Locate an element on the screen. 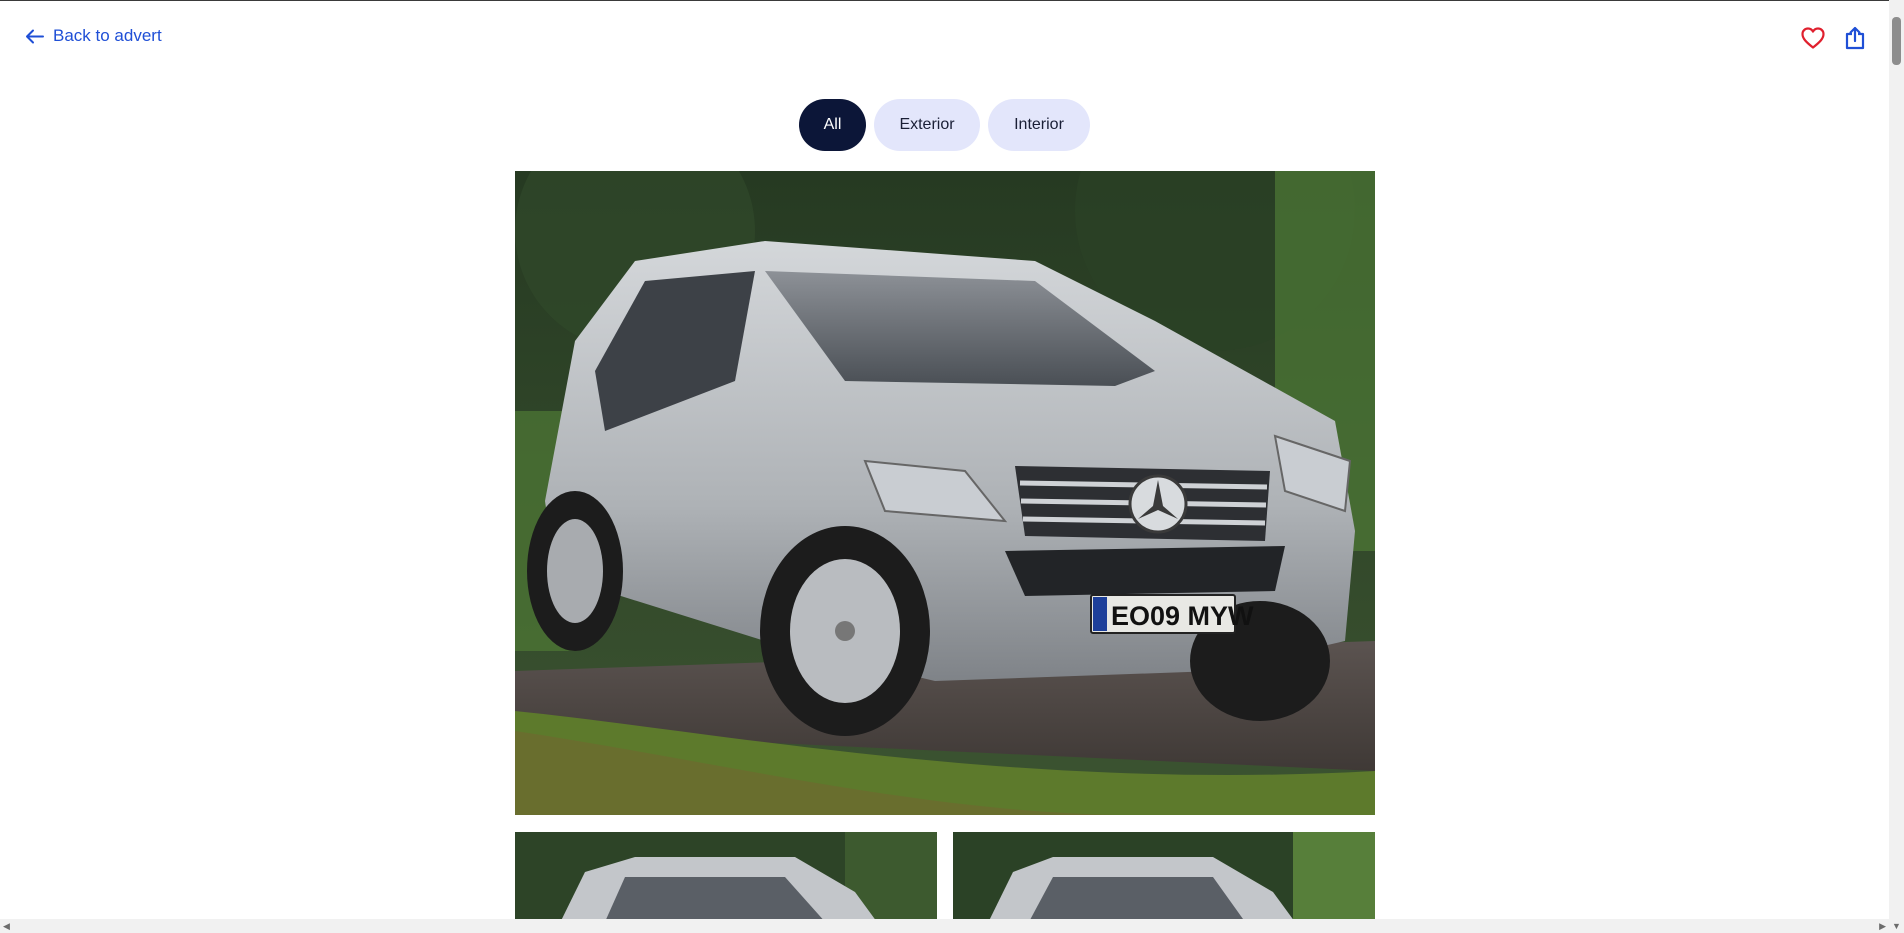 This screenshot has width=1904, height=933. filter-tab-interior: Interior is located at coordinates (1039, 125).